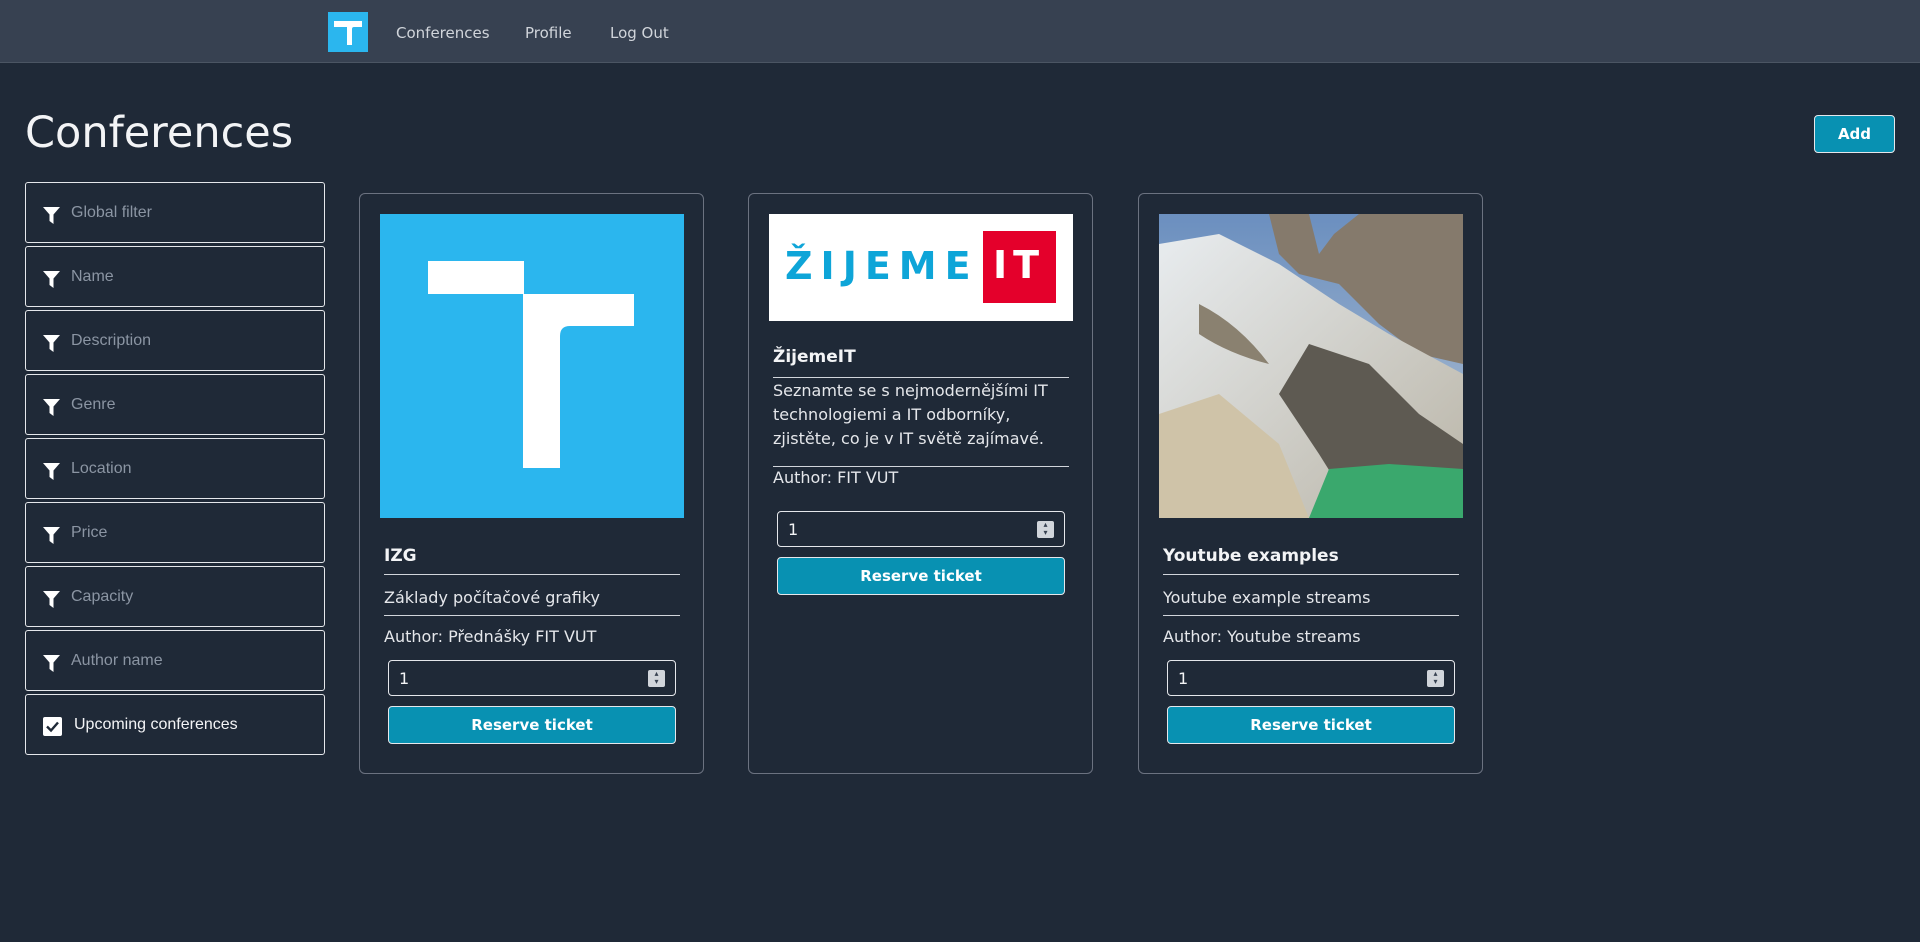  What do you see at coordinates (1251, 556) in the screenshot?
I see `conference-name: Youtube examples` at bounding box center [1251, 556].